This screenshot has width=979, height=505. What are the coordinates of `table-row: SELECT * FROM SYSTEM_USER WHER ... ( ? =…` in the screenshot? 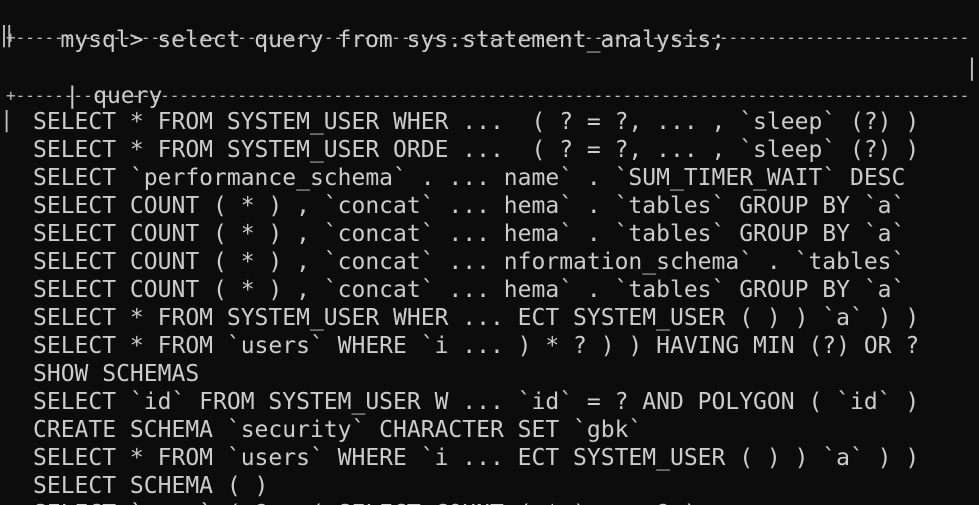 It's located at (476, 122).